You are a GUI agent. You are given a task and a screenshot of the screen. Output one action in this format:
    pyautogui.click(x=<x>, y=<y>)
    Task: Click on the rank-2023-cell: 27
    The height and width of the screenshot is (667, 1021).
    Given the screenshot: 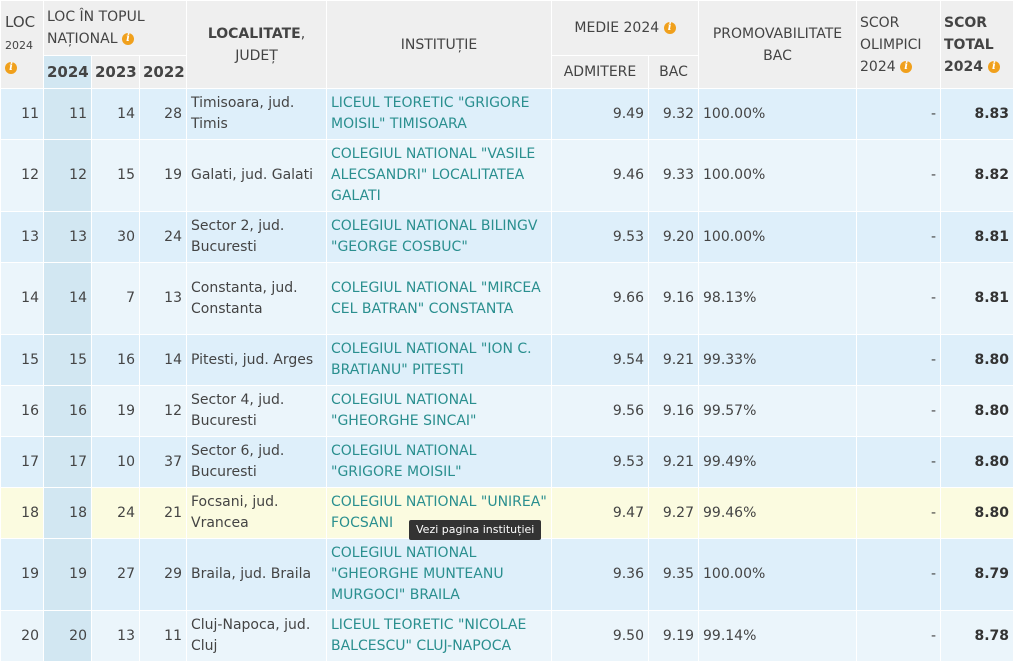 What is the action you would take?
    pyautogui.click(x=115, y=574)
    